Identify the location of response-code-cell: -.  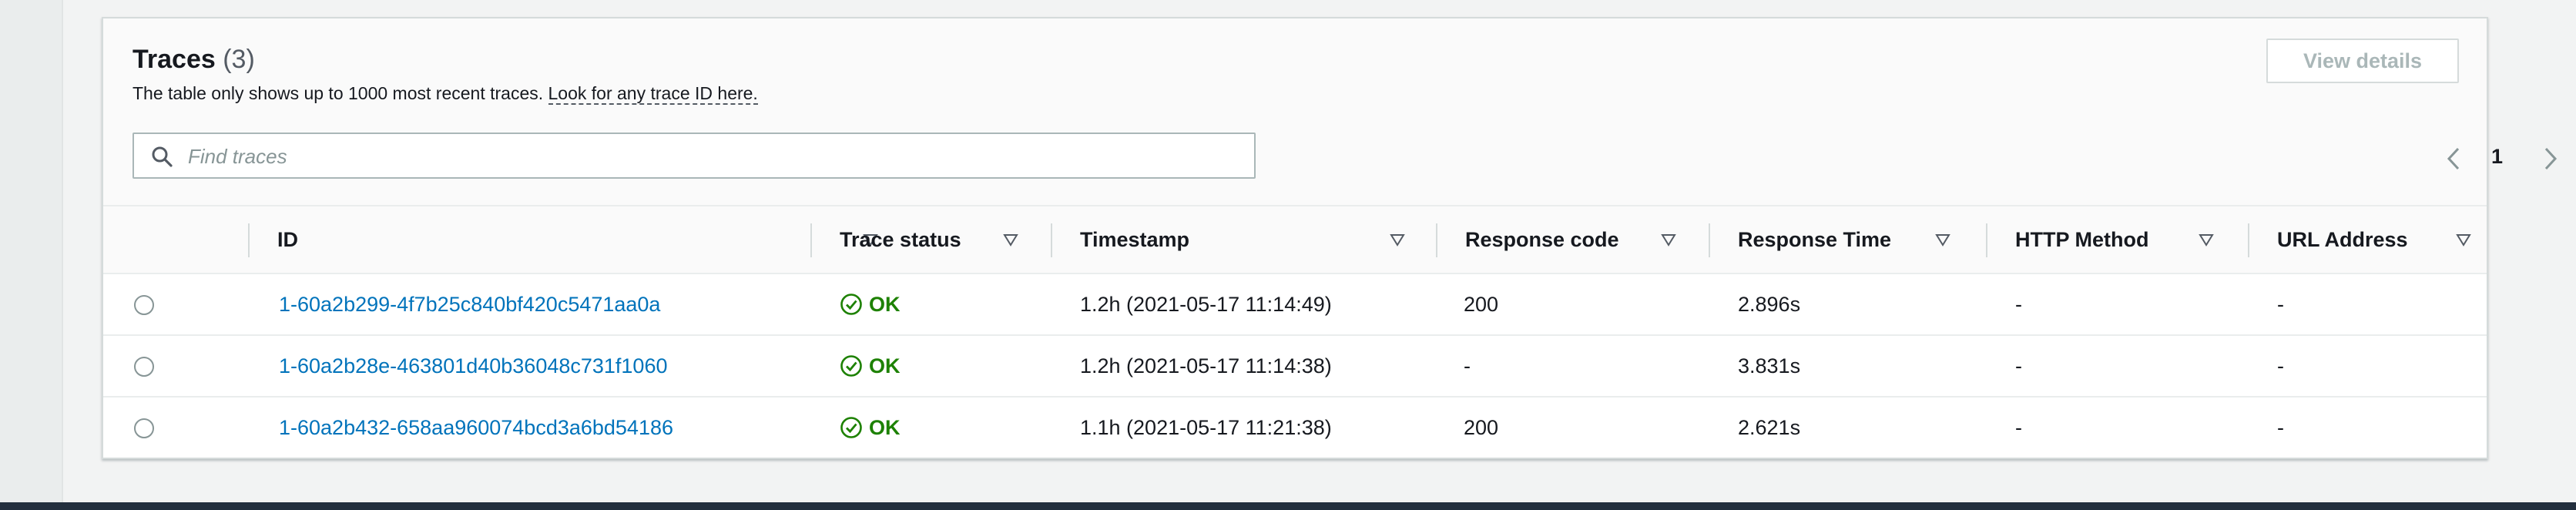
(1467, 365).